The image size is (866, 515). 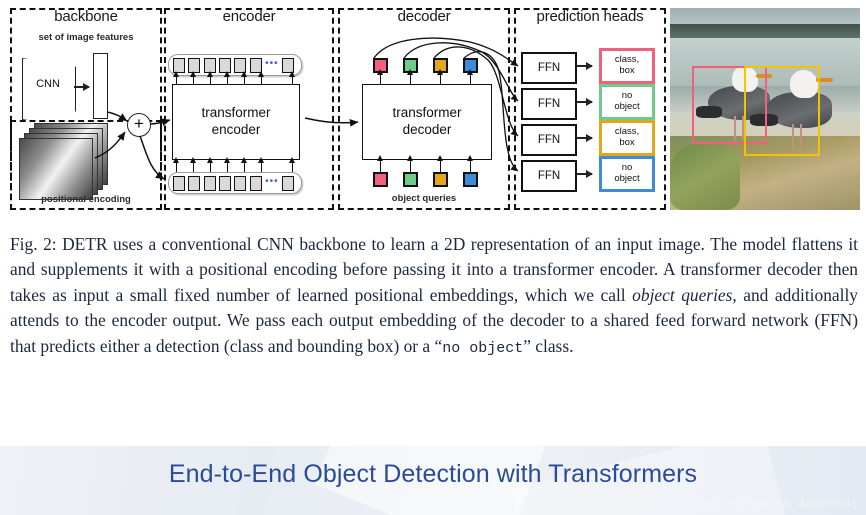 I want to click on bounding-box-right-gull, so click(x=782, y=111).